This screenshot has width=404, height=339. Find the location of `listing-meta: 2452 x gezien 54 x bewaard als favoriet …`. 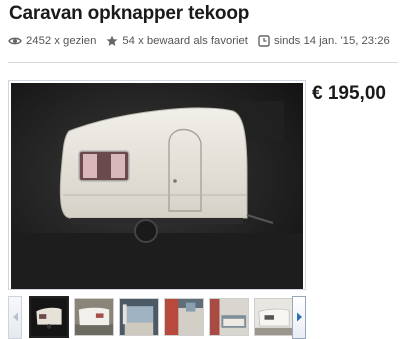

listing-meta: 2452 x gezien 54 x bewaard als favoriet … is located at coordinates (199, 41).